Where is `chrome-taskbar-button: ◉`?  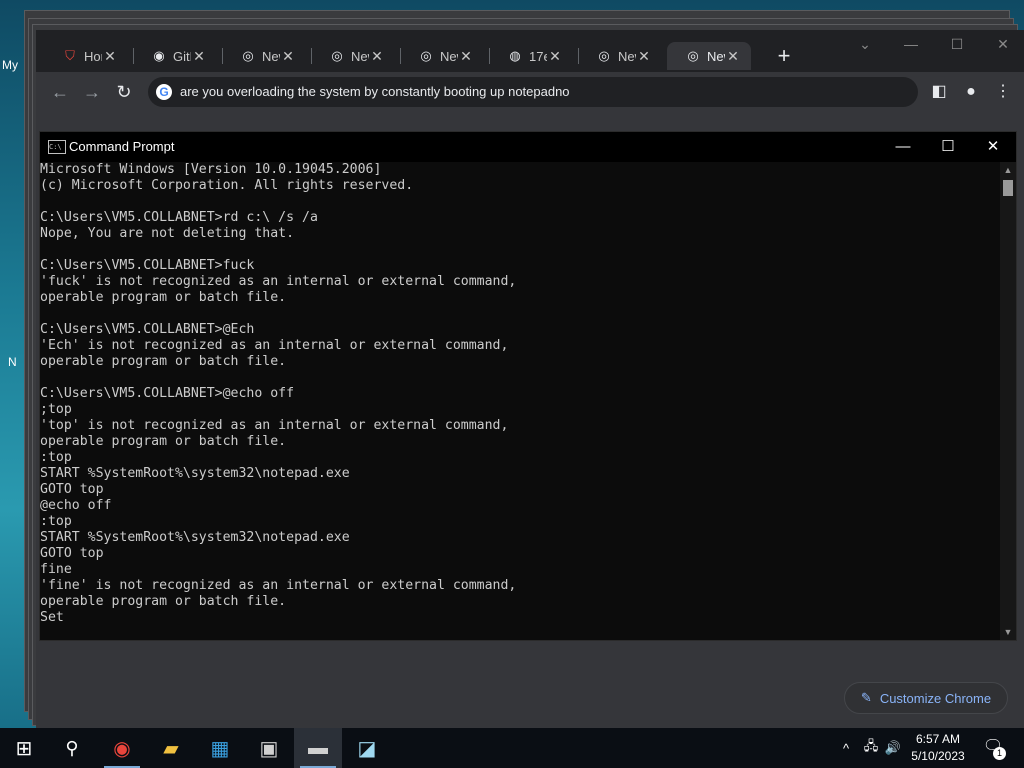 chrome-taskbar-button: ◉ is located at coordinates (122, 748).